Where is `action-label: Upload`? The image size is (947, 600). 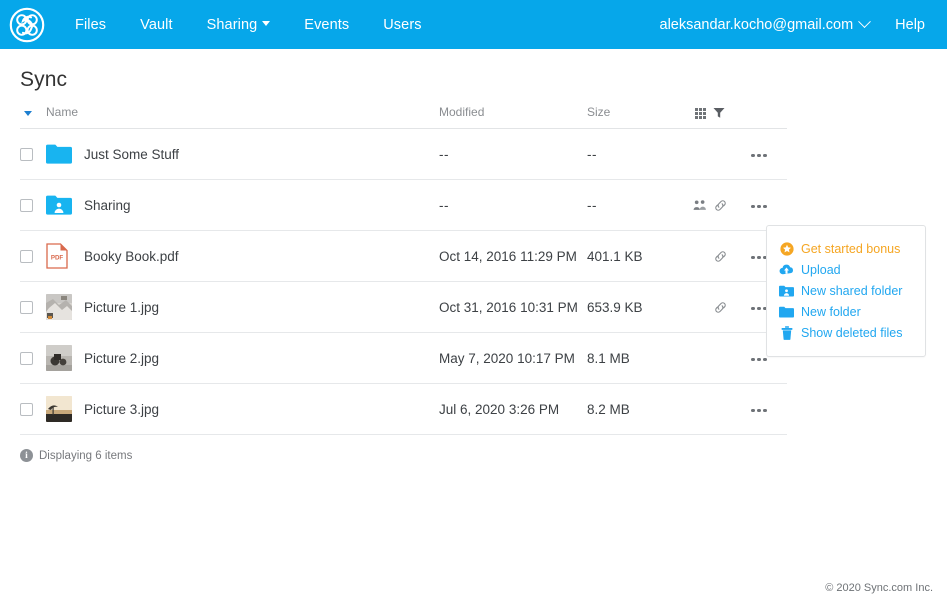 action-label: Upload is located at coordinates (821, 269).